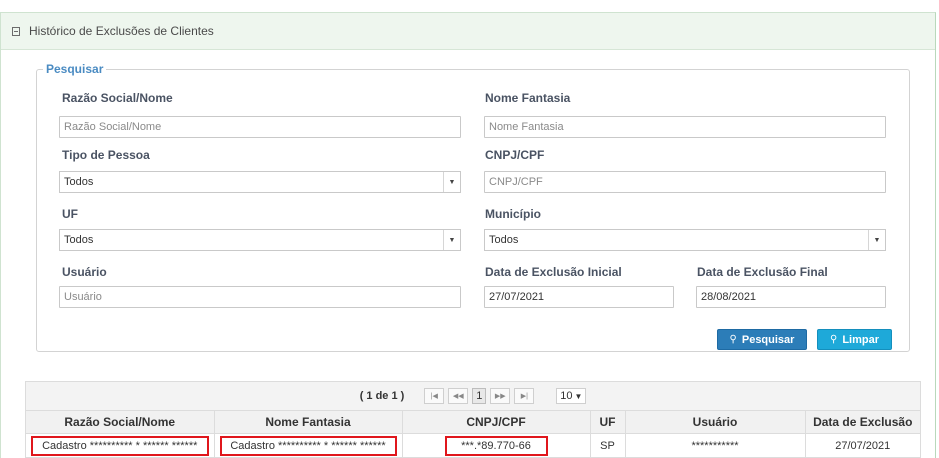 Image resolution: width=939 pixels, height=458 pixels. I want to click on highlighted-razao: Cadastro ********** * ****** ******, so click(120, 445).